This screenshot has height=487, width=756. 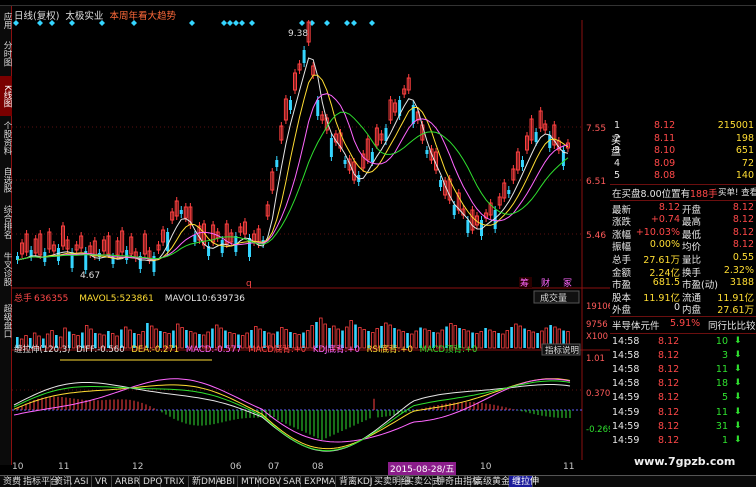 What do you see at coordinates (595, 359) in the screenshot?
I see `macd-axis-top: 1.01` at bounding box center [595, 359].